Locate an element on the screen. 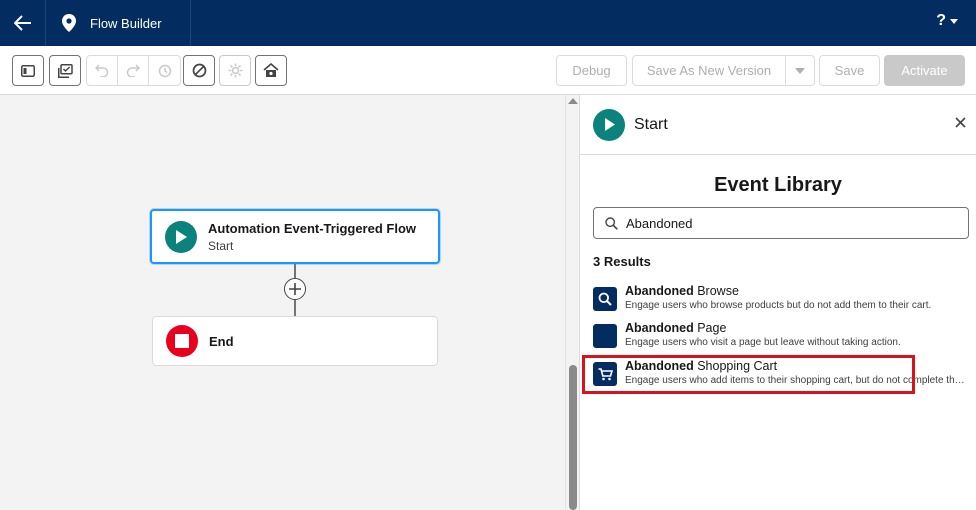  check-list-button is located at coordinates (65, 70).